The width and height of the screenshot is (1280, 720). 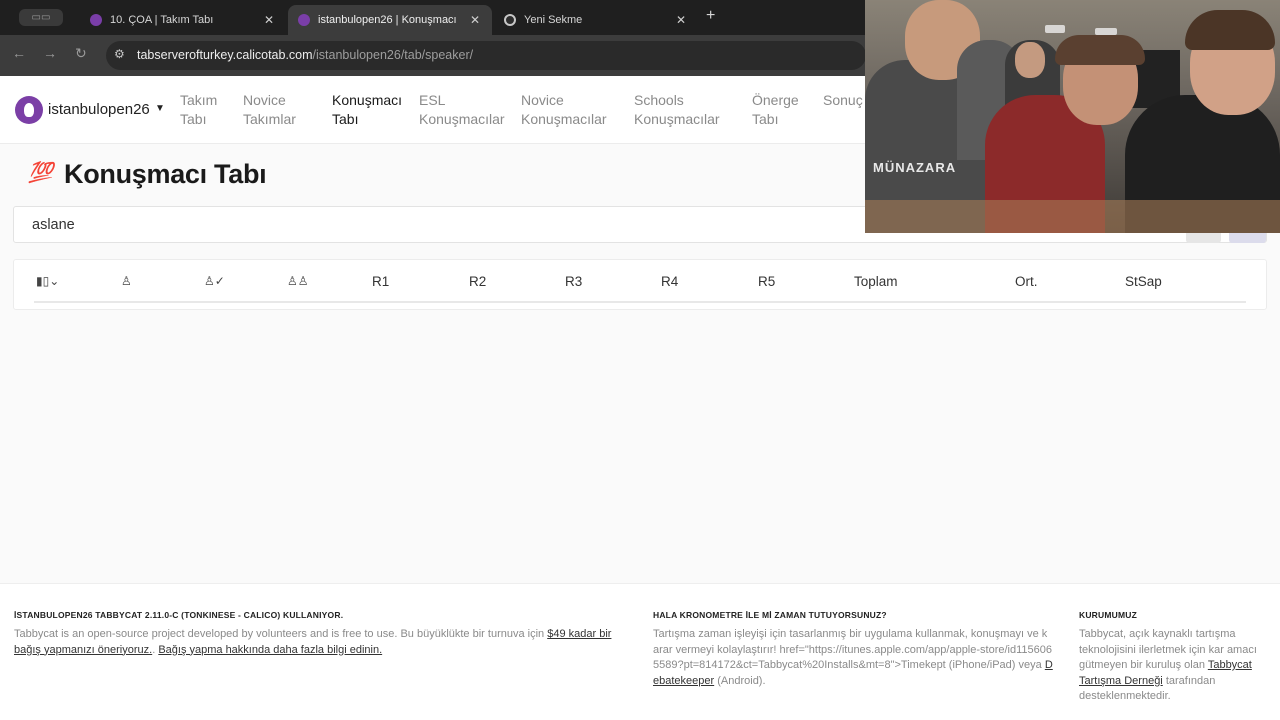 I want to click on tabbycat-logo-icon, so click(x=29, y=110).